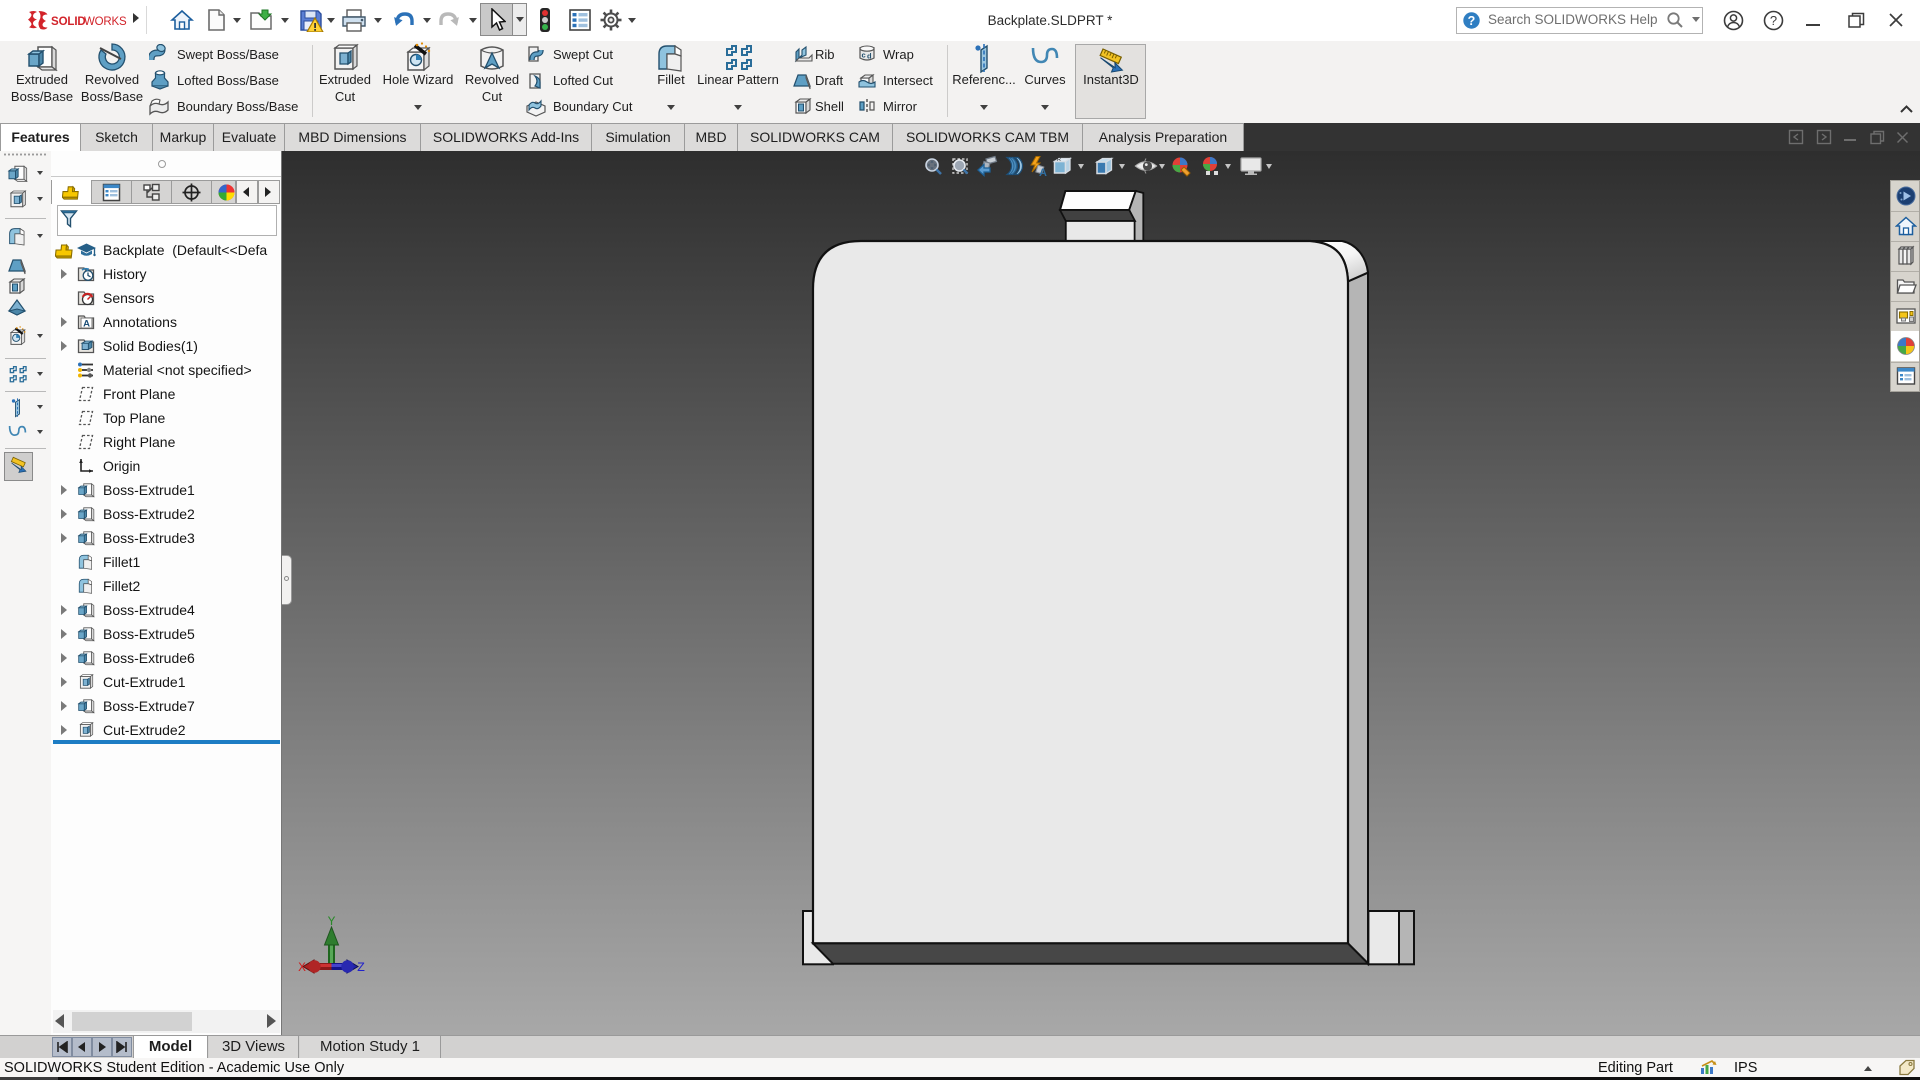 The width and height of the screenshot is (1920, 1080). Describe the element at coordinates (302, 967) in the screenshot. I see `svg-text: X` at that location.